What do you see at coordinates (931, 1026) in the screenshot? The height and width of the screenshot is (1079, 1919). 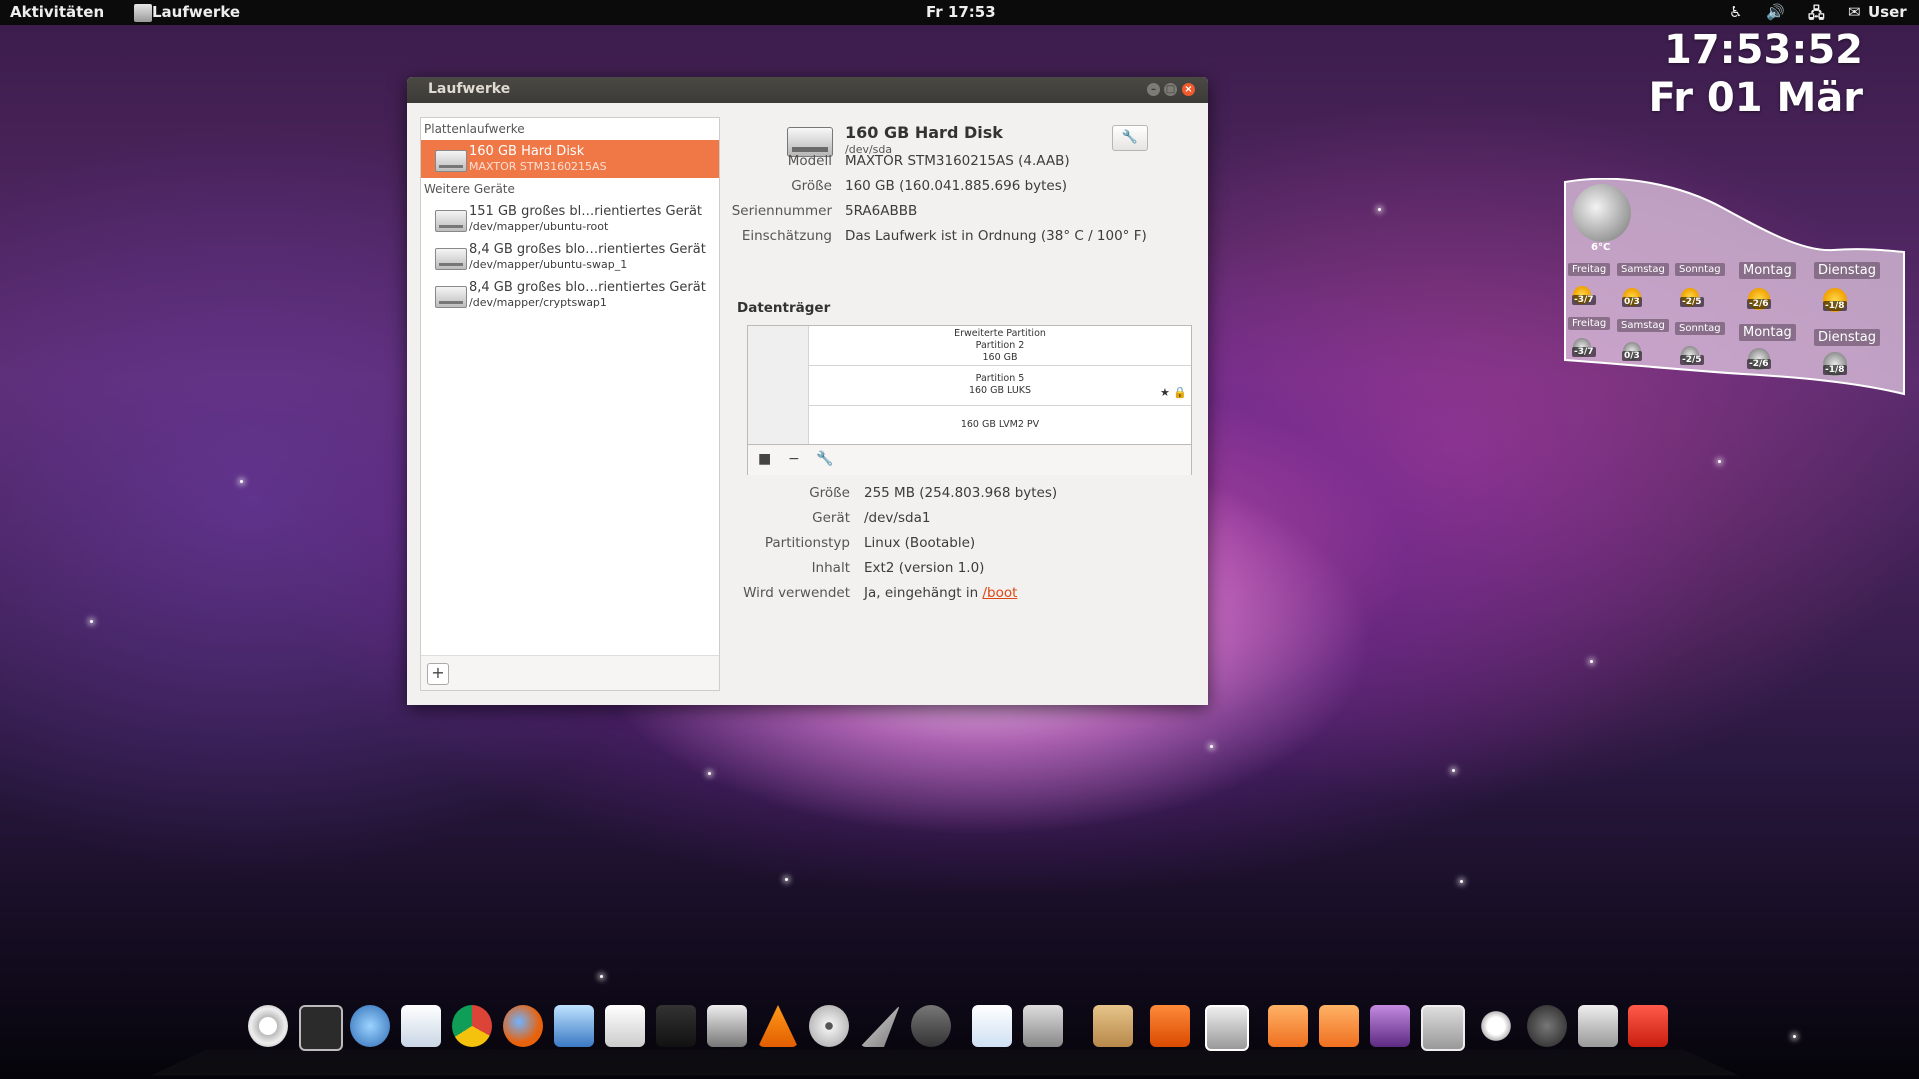 I see `gimp-icon` at bounding box center [931, 1026].